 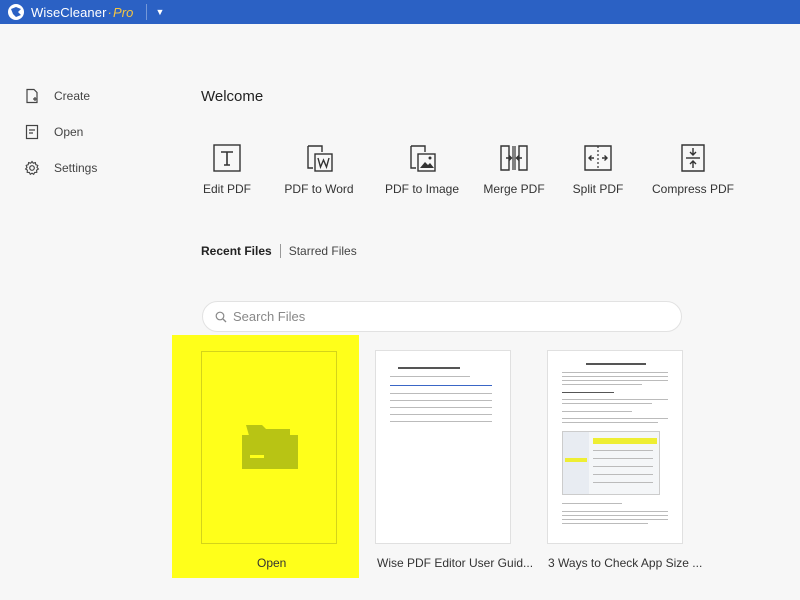 What do you see at coordinates (159, 12) in the screenshot?
I see `title-menu-dropdown-icon: ▼` at bounding box center [159, 12].